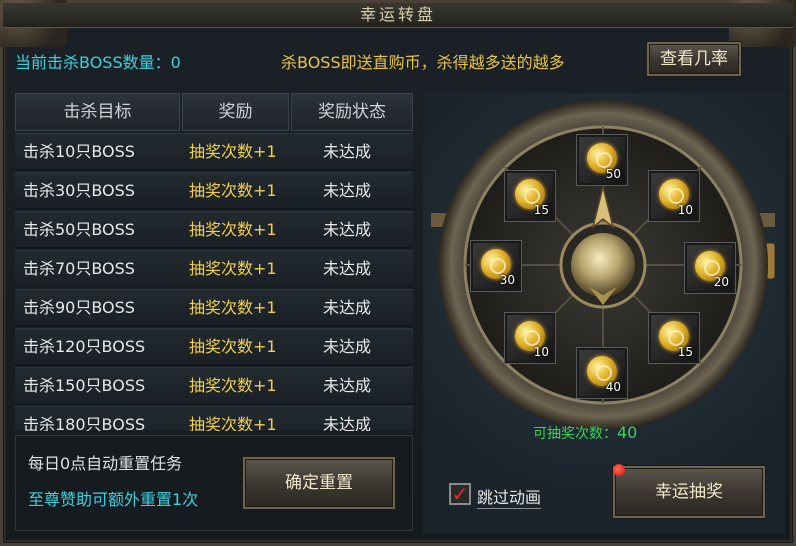  Describe the element at coordinates (602, 160) in the screenshot. I see `wheel-slot: 50` at that location.